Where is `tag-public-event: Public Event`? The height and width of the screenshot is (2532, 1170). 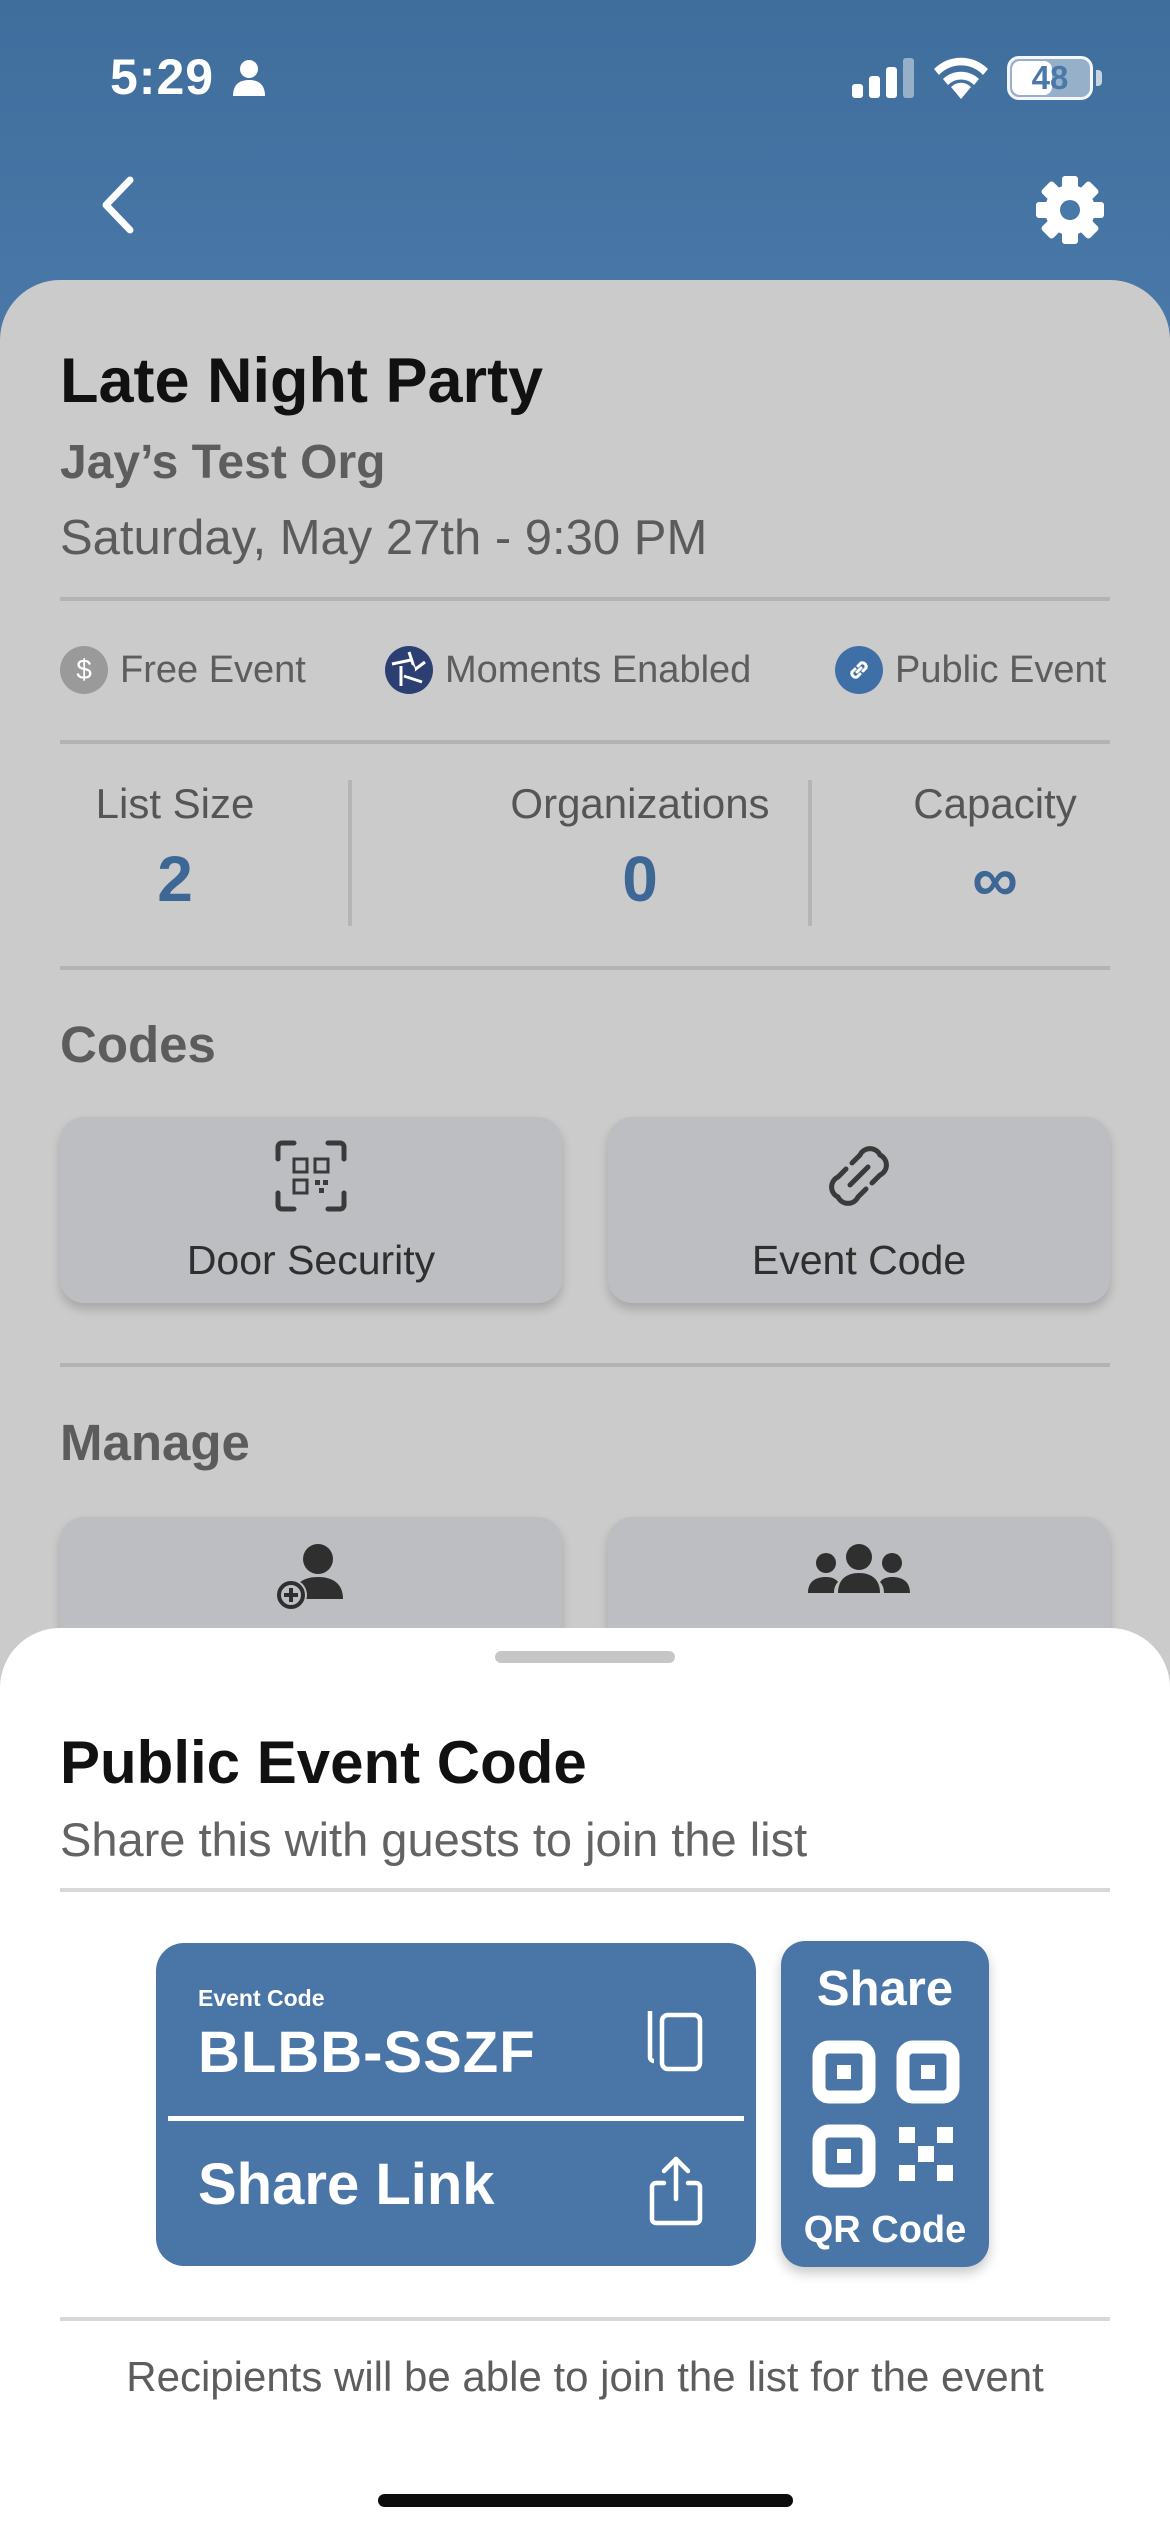
tag-public-event: Public Event is located at coordinates (970, 670).